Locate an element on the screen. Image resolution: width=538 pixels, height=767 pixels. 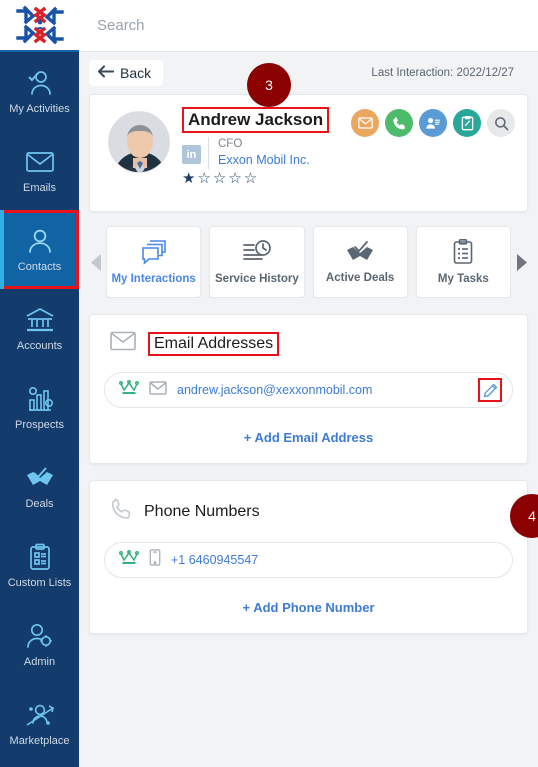
contact-action-buttons is located at coordinates (433, 123).